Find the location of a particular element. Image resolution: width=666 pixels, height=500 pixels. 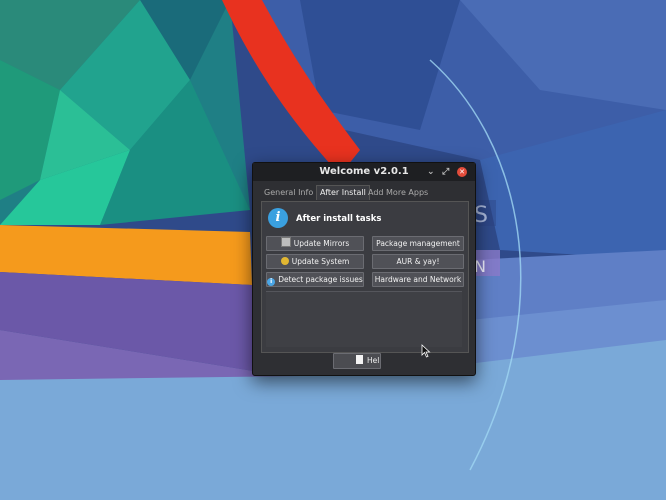

mouse-cursor-icon is located at coordinates (426, 351).